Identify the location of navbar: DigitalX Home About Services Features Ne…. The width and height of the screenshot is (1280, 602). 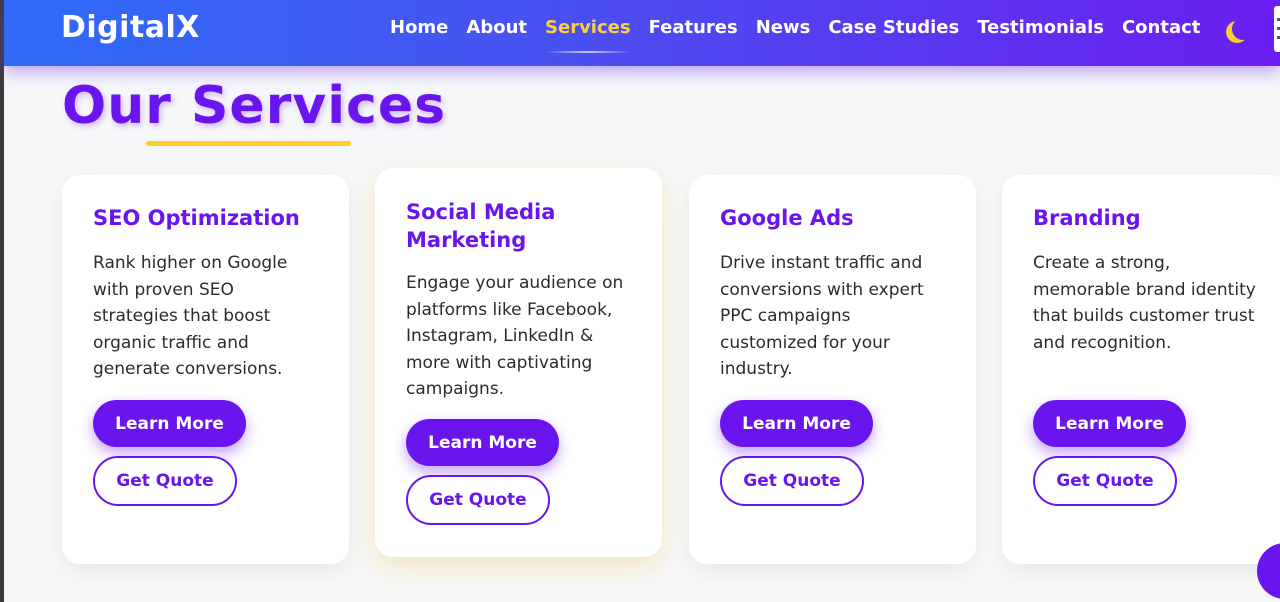
(642, 33).